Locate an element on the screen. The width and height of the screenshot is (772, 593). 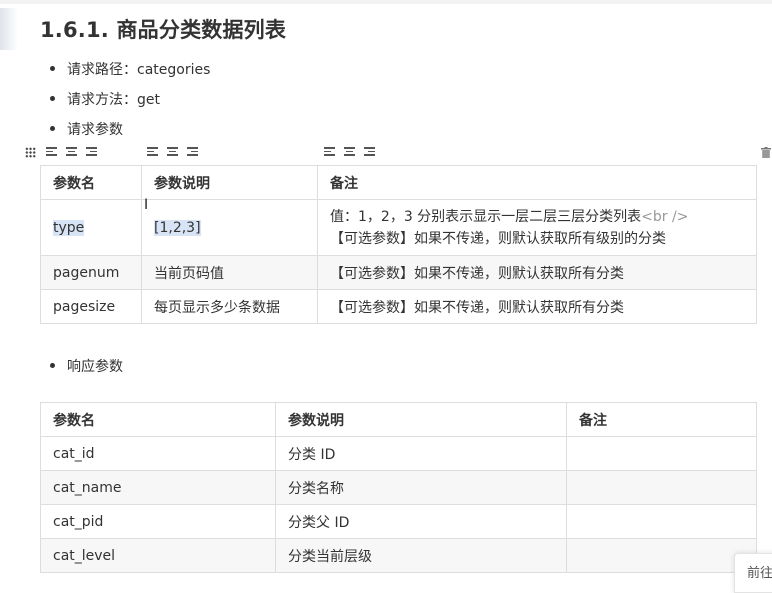
table-row: cat_level 分类当前层级 is located at coordinates (398, 555).